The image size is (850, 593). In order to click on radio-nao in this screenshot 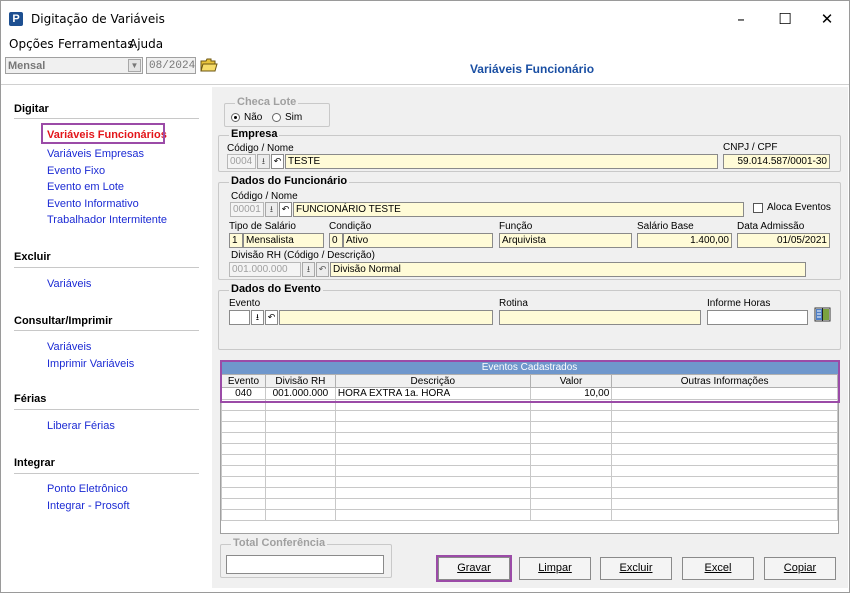, I will do `click(235, 117)`.